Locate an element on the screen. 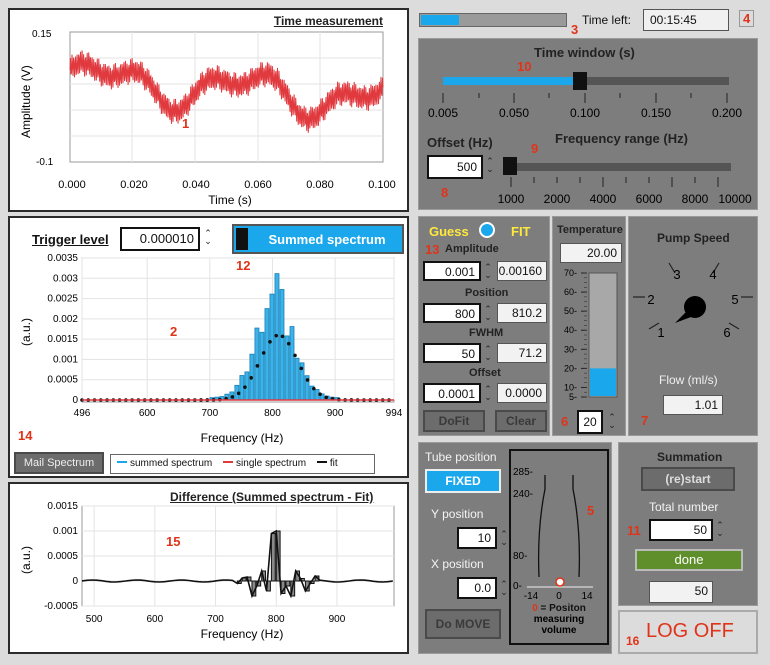 The height and width of the screenshot is (665, 770). time-left-display: 00:15:45 is located at coordinates (686, 20).